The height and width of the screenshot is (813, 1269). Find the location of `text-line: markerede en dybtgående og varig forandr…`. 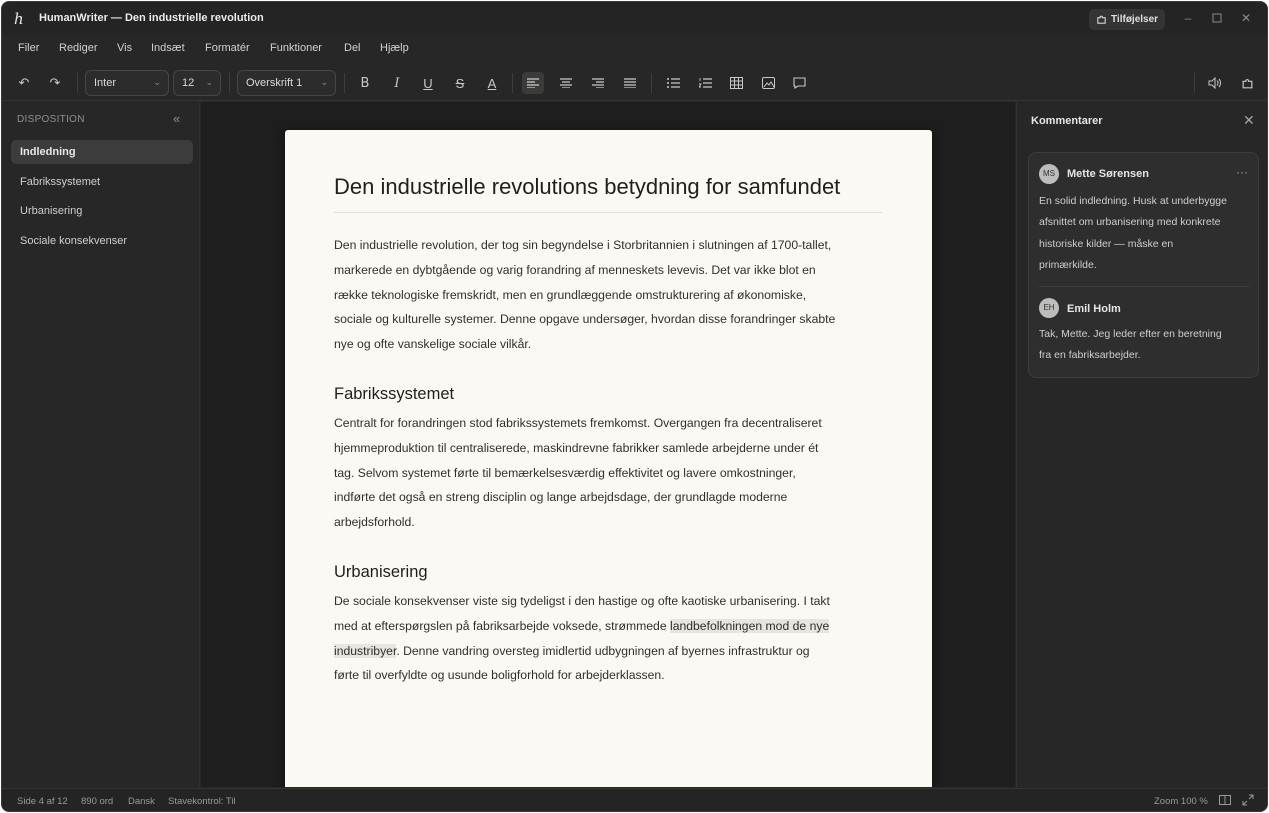

text-line: markerede en dybtgående og varig forandr… is located at coordinates (575, 269).